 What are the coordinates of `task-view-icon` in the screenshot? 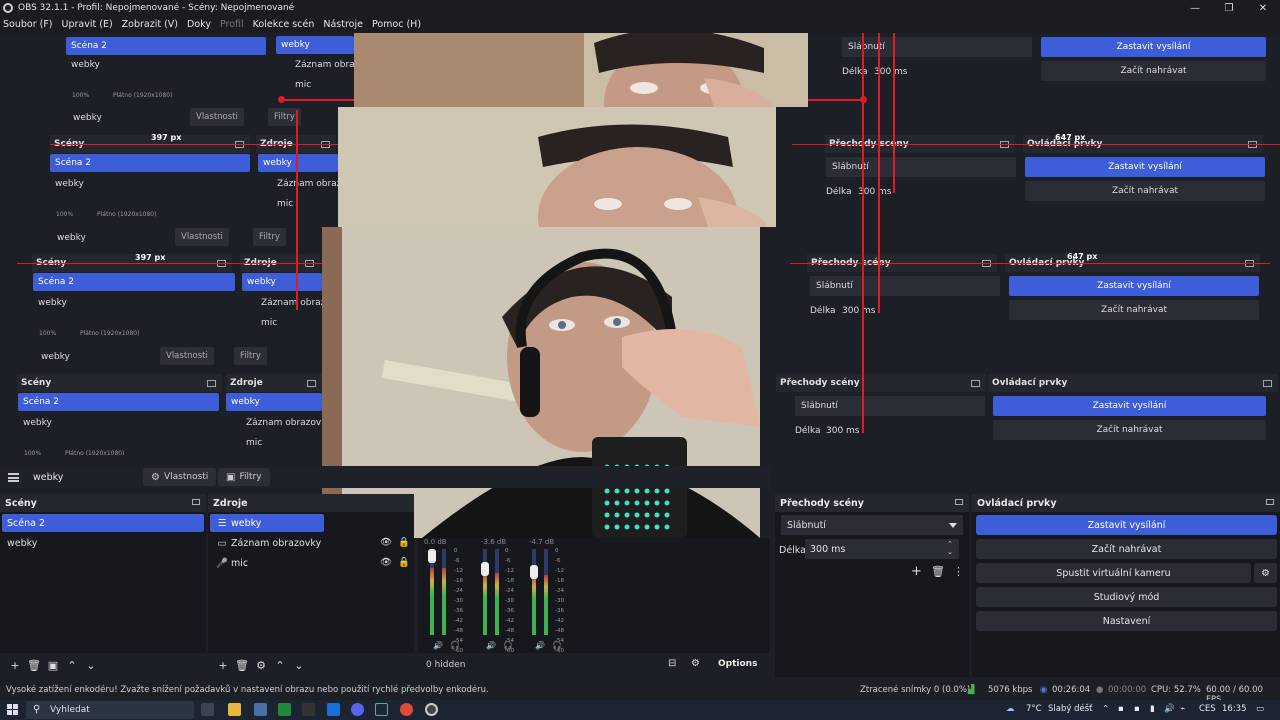 It's located at (207, 709).